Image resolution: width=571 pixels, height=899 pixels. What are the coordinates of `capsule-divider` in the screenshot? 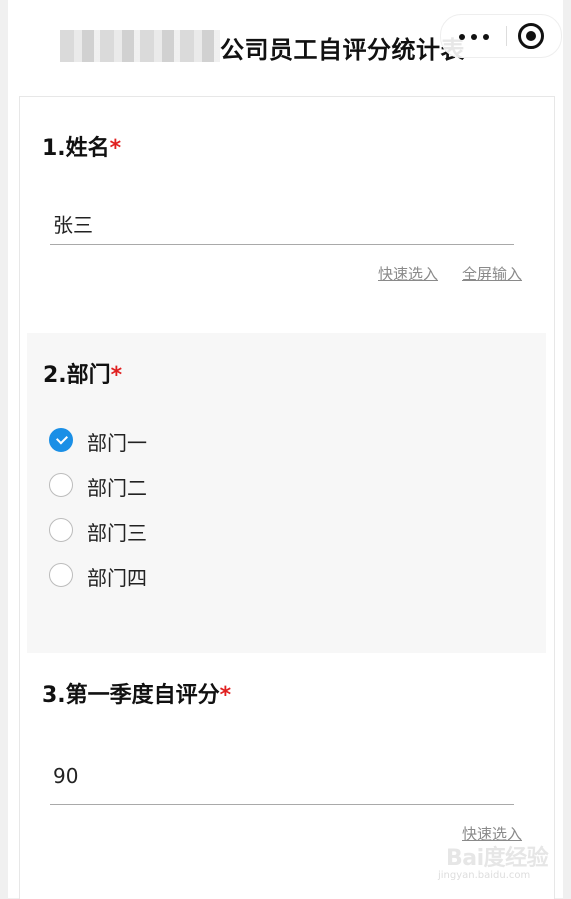 It's located at (506, 36).